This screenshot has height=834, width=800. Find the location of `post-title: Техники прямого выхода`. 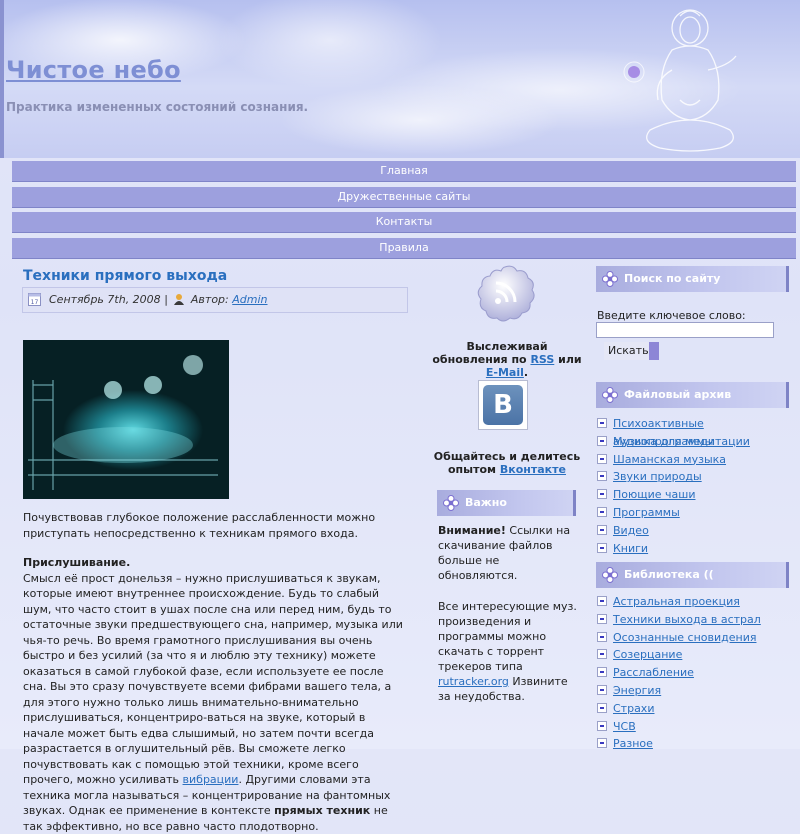

post-title: Техники прямого выхода is located at coordinates (125, 276).